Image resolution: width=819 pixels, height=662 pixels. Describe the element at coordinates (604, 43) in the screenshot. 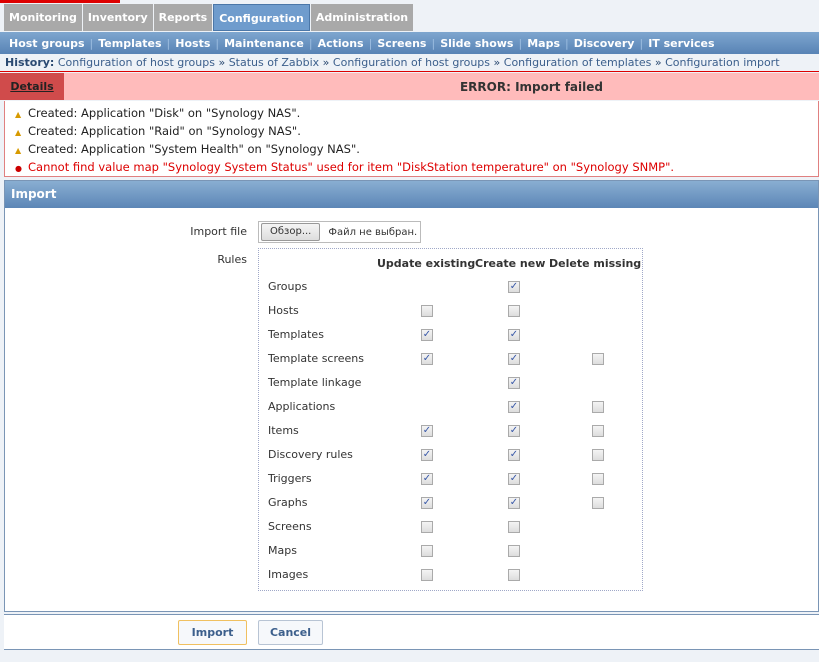

I see `subnav-discovery: Discovery` at that location.